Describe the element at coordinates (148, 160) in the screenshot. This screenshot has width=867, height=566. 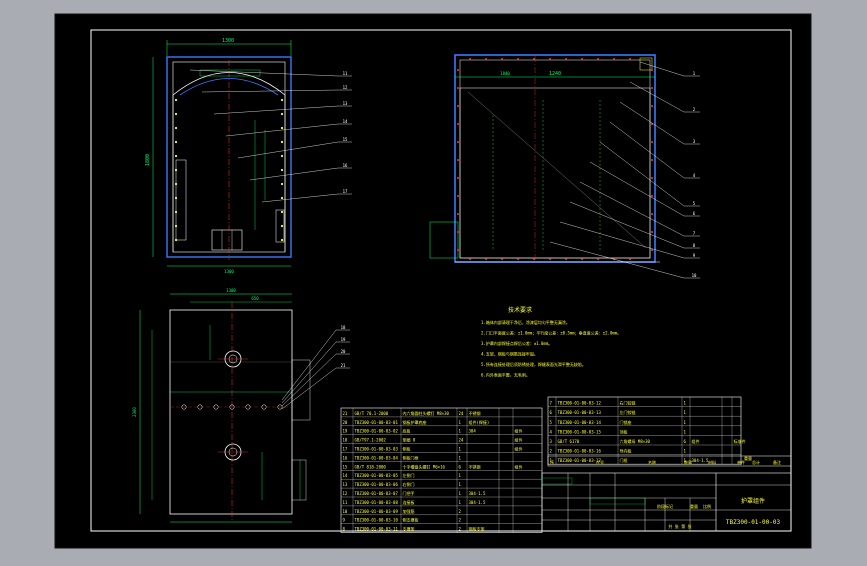
I see `front-height-dim: 1800` at that location.